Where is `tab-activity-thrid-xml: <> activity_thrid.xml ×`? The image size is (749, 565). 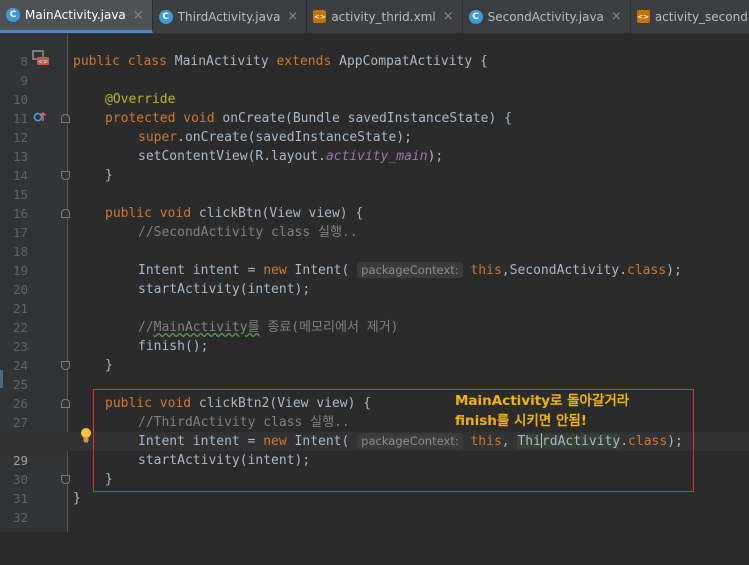 tab-activity-thrid-xml: <> activity_thrid.xml × is located at coordinates (385, 16).